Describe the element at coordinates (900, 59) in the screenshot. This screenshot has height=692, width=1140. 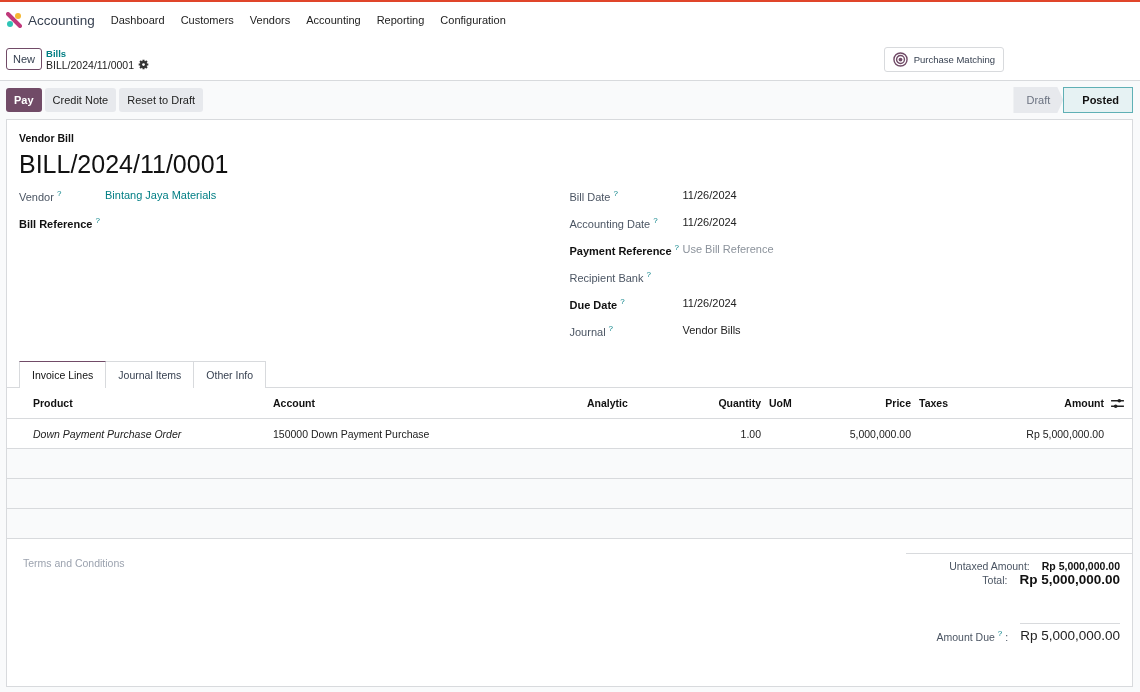
I see `target-icon` at that location.